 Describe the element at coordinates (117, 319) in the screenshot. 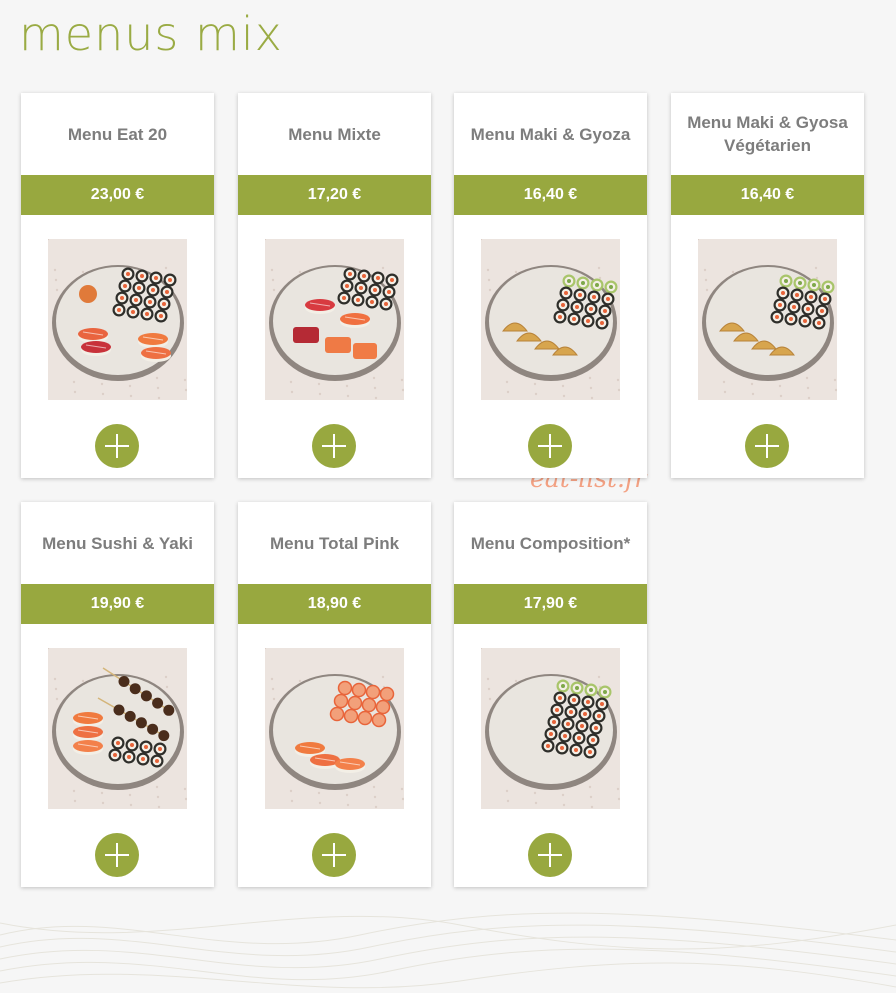

I see `sushi-platter-nigiri-maki` at that location.